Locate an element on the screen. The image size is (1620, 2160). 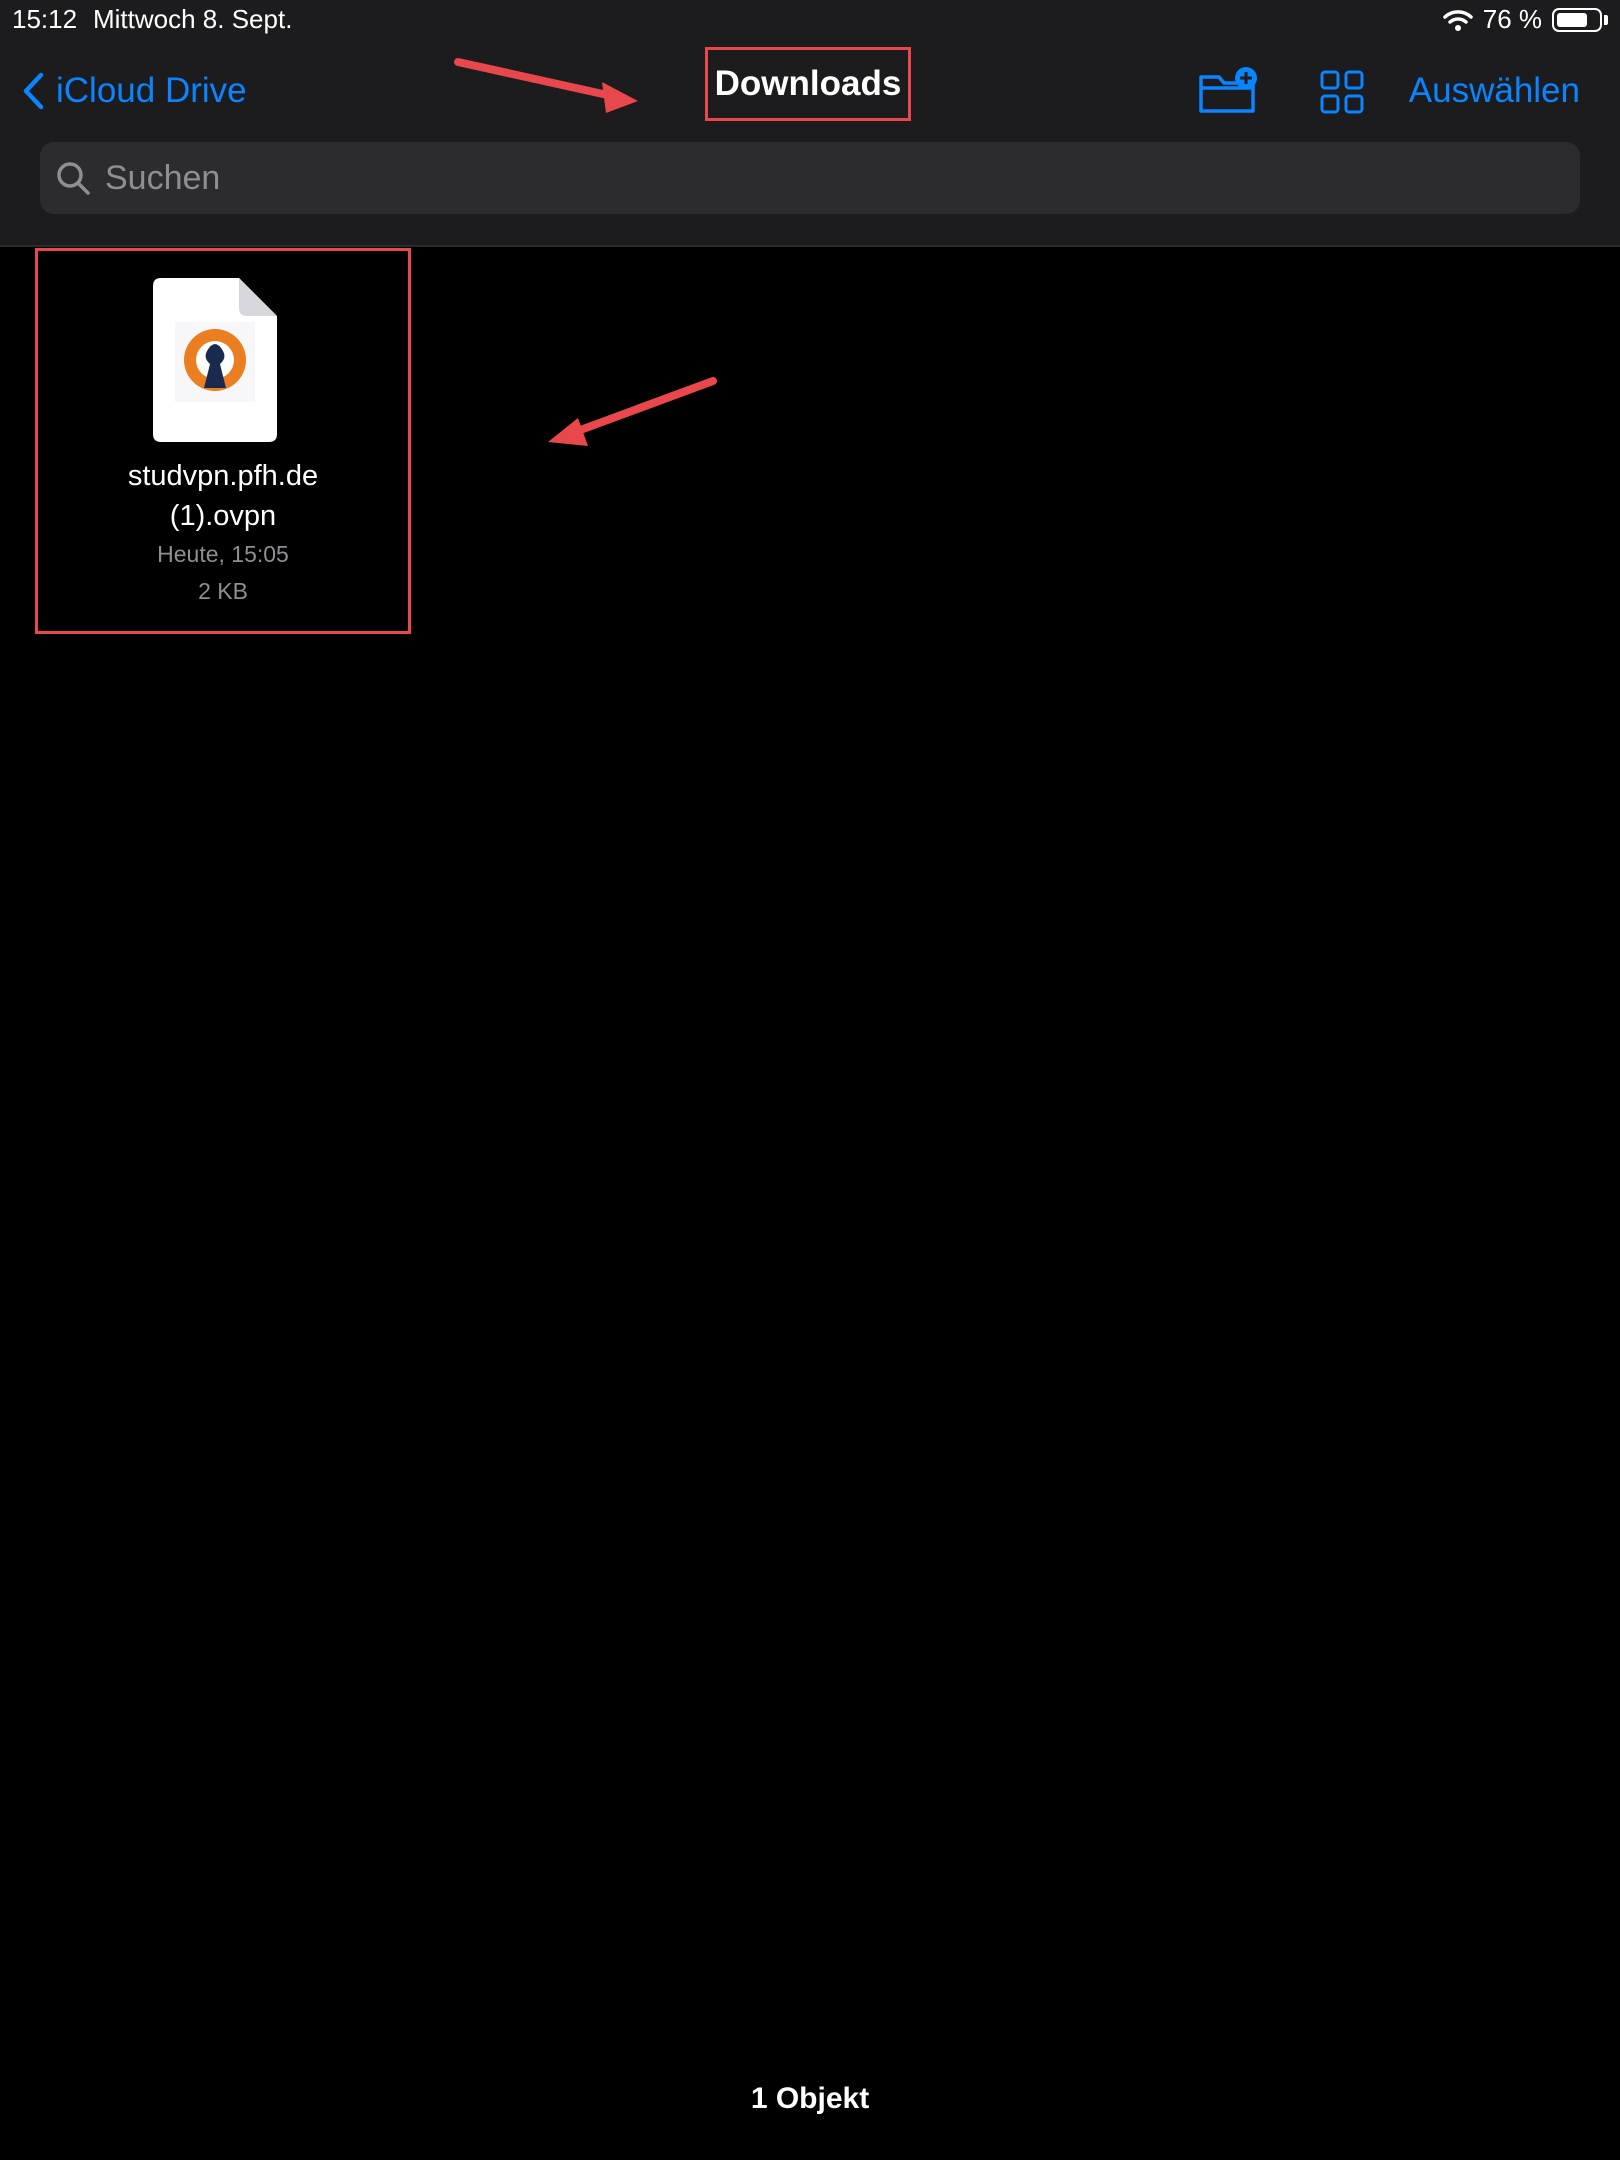
file-document-icon is located at coordinates (215, 360).